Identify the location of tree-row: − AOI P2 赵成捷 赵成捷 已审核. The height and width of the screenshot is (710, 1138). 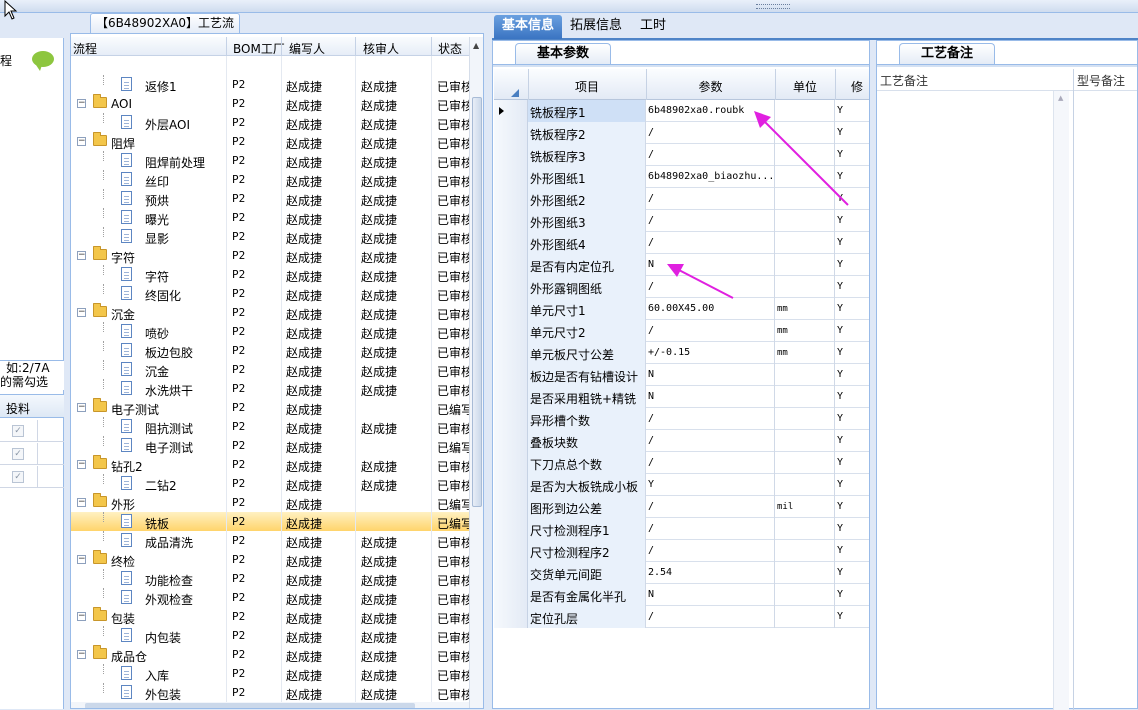
(270, 103).